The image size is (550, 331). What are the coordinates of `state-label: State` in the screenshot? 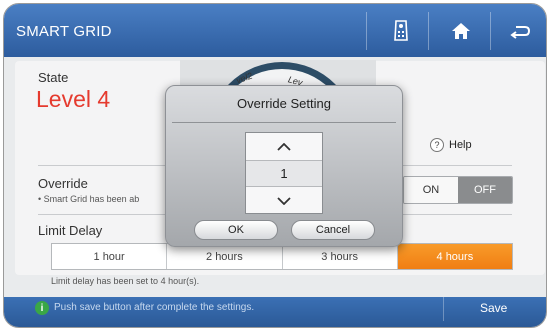 It's located at (53, 77).